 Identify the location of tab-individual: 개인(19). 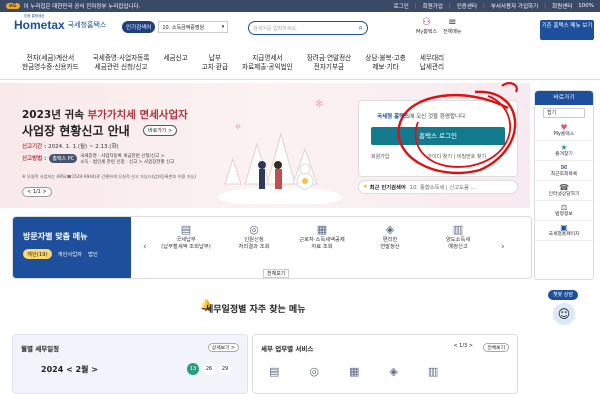
(37, 254).